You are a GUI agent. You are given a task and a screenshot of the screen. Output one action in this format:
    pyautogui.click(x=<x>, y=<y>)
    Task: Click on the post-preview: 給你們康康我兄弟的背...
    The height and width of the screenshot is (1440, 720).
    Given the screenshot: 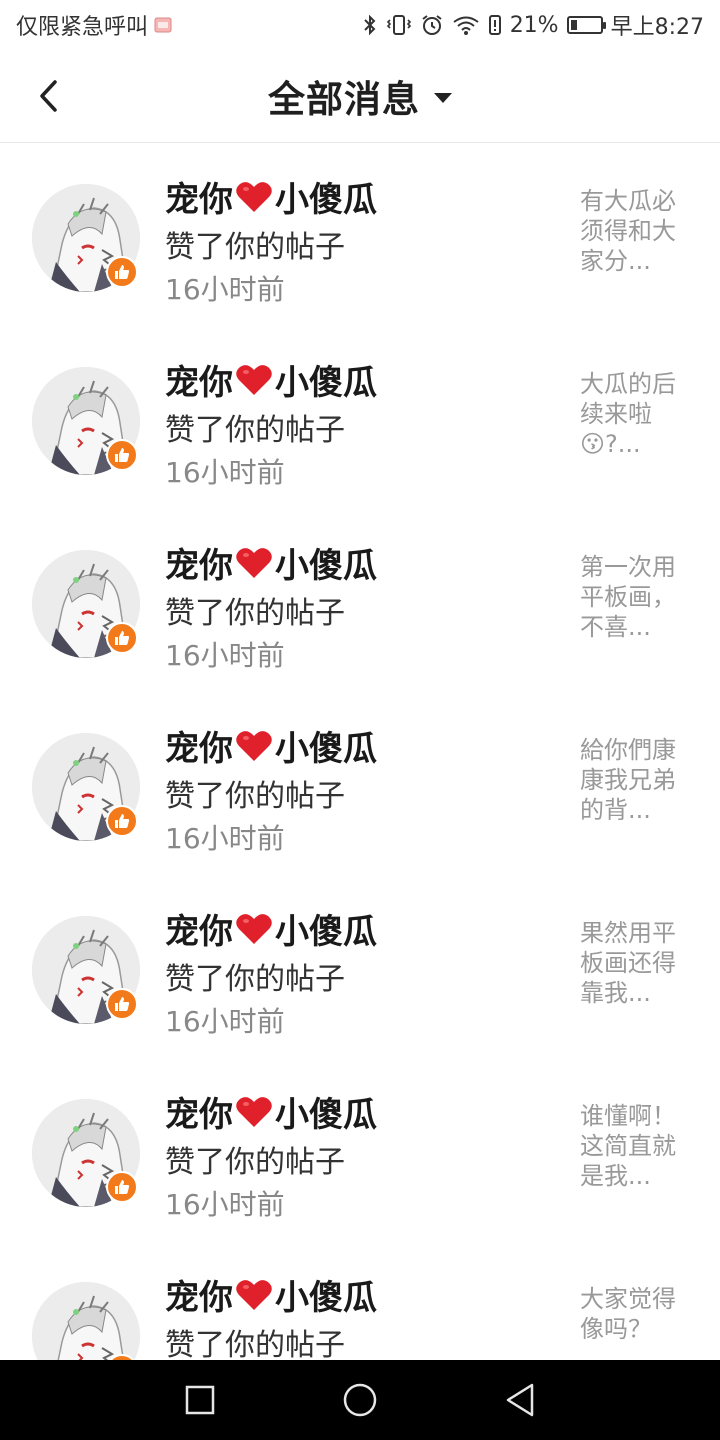 What is the action you would take?
    pyautogui.click(x=639, y=780)
    